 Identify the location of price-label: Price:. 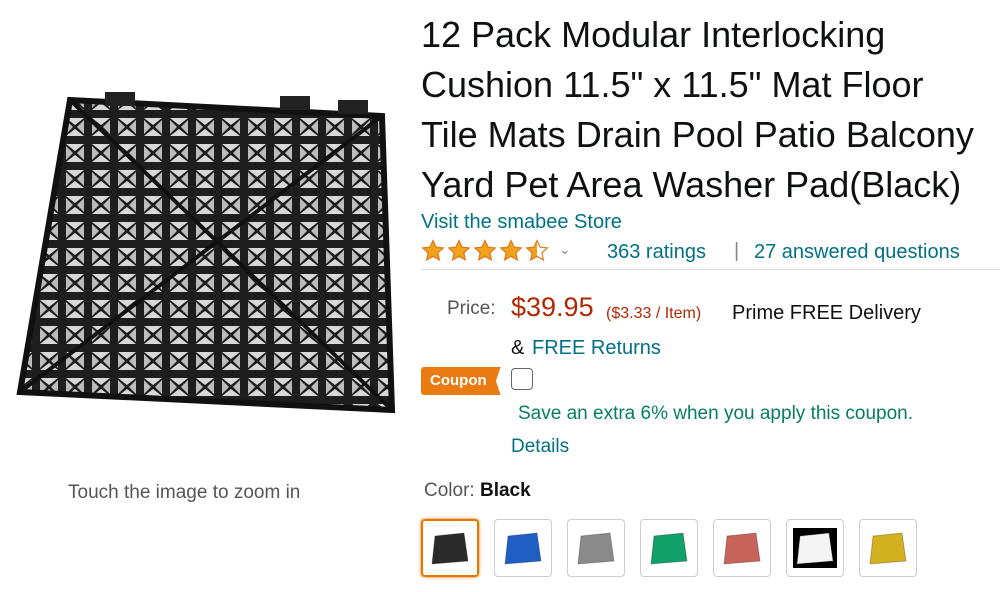
(471, 308).